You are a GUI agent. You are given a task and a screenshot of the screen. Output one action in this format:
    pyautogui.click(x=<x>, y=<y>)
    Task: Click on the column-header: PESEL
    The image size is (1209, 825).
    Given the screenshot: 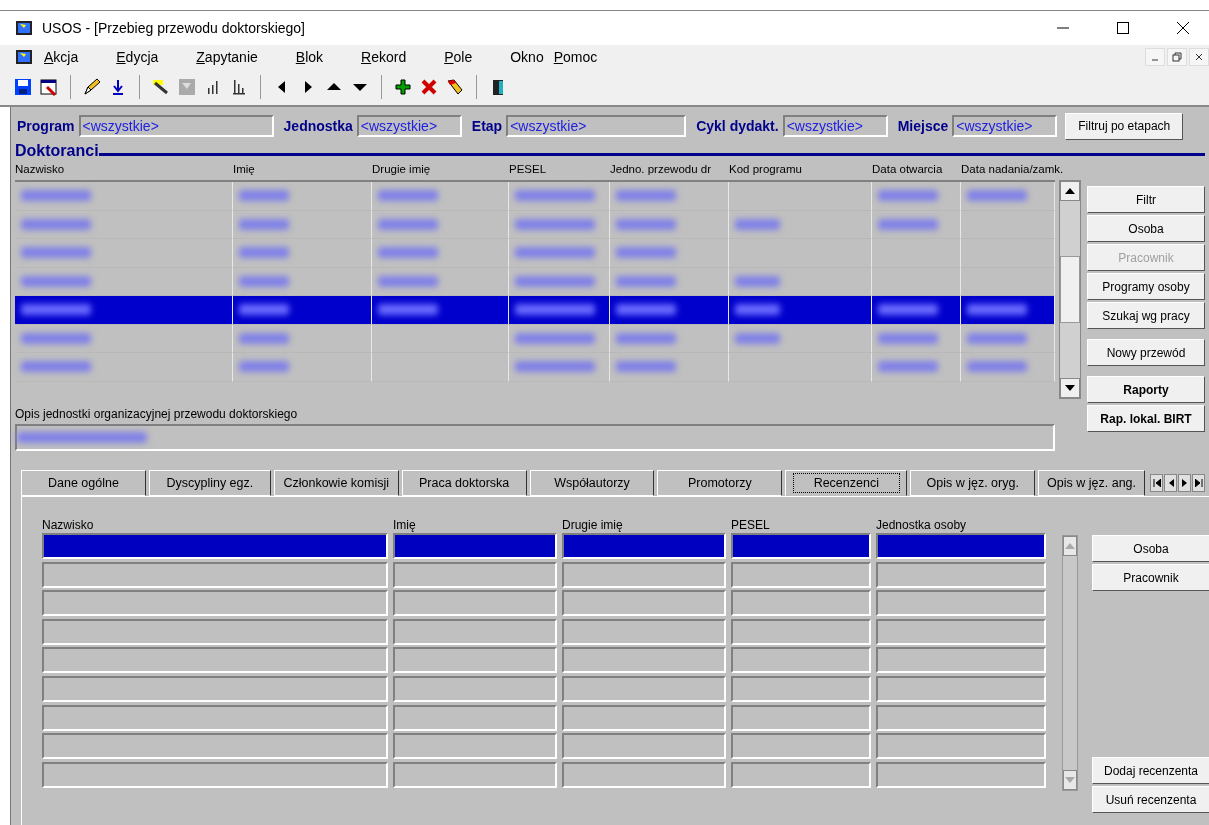 What is the action you would take?
    pyautogui.click(x=751, y=525)
    